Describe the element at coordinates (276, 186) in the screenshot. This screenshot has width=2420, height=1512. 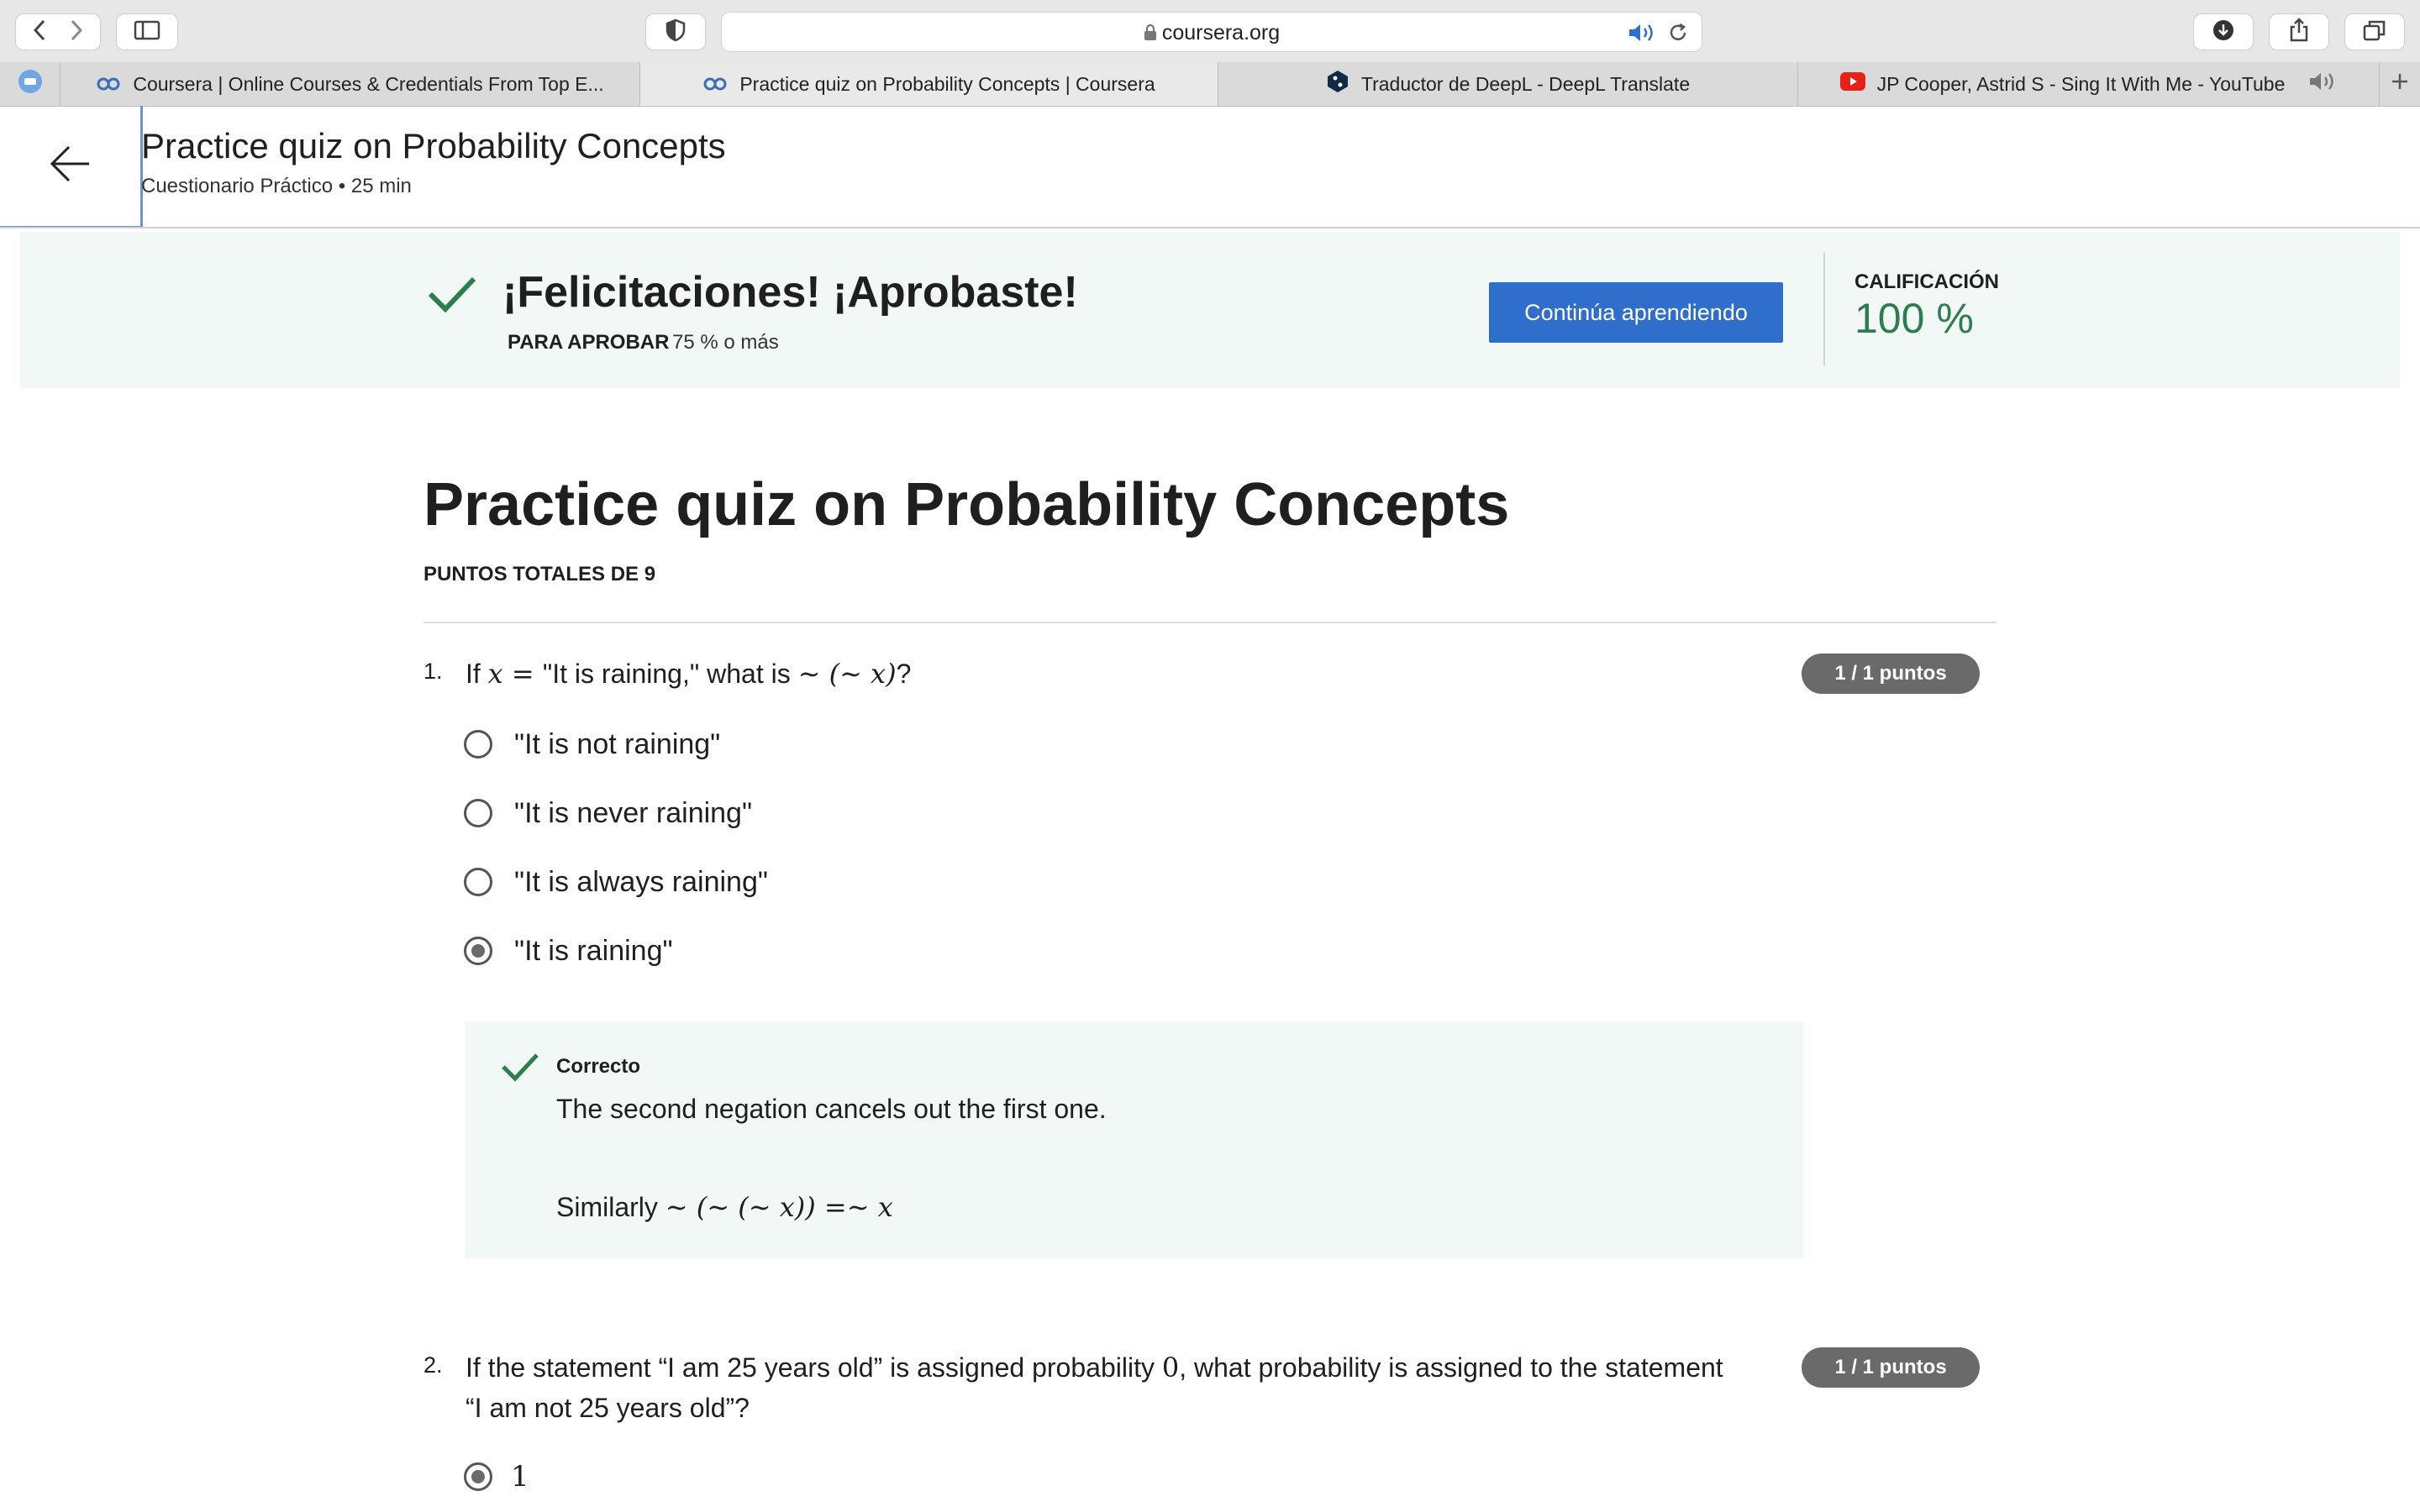
I see `page-subtitle: Cuestionario Práctico • 25 min` at that location.